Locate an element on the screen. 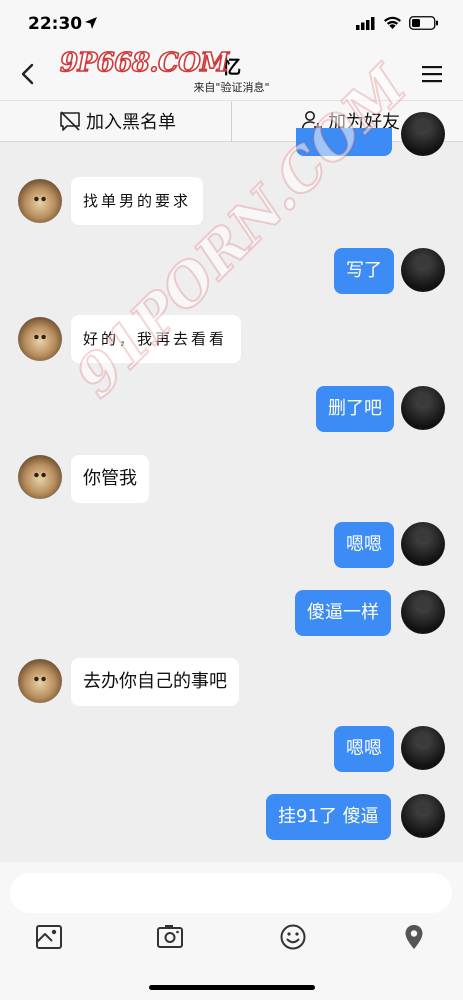 This screenshot has width=463, height=1000. contact-actions: 加入黑名单 加为好友 is located at coordinates (231, 121).